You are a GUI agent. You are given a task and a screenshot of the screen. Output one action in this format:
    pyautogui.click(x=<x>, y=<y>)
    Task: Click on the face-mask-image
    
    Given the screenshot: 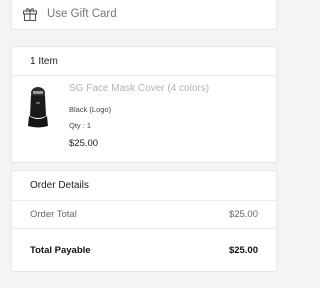 What is the action you would take?
    pyautogui.click(x=38, y=107)
    